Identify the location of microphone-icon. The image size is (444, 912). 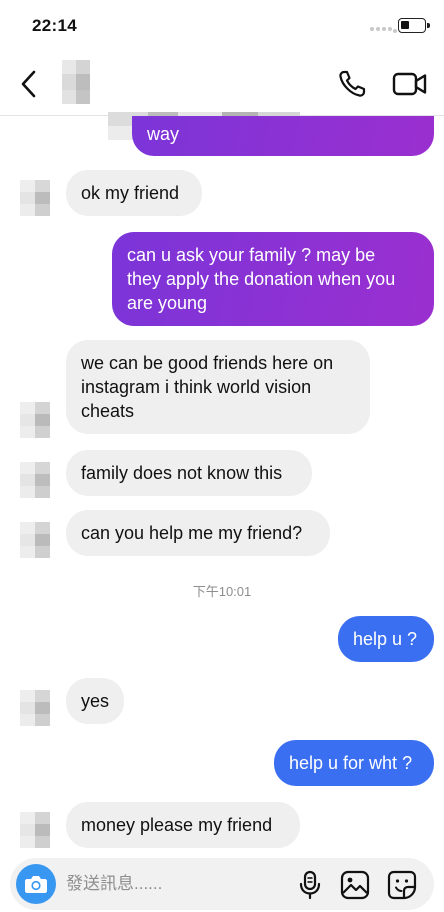
(310, 885).